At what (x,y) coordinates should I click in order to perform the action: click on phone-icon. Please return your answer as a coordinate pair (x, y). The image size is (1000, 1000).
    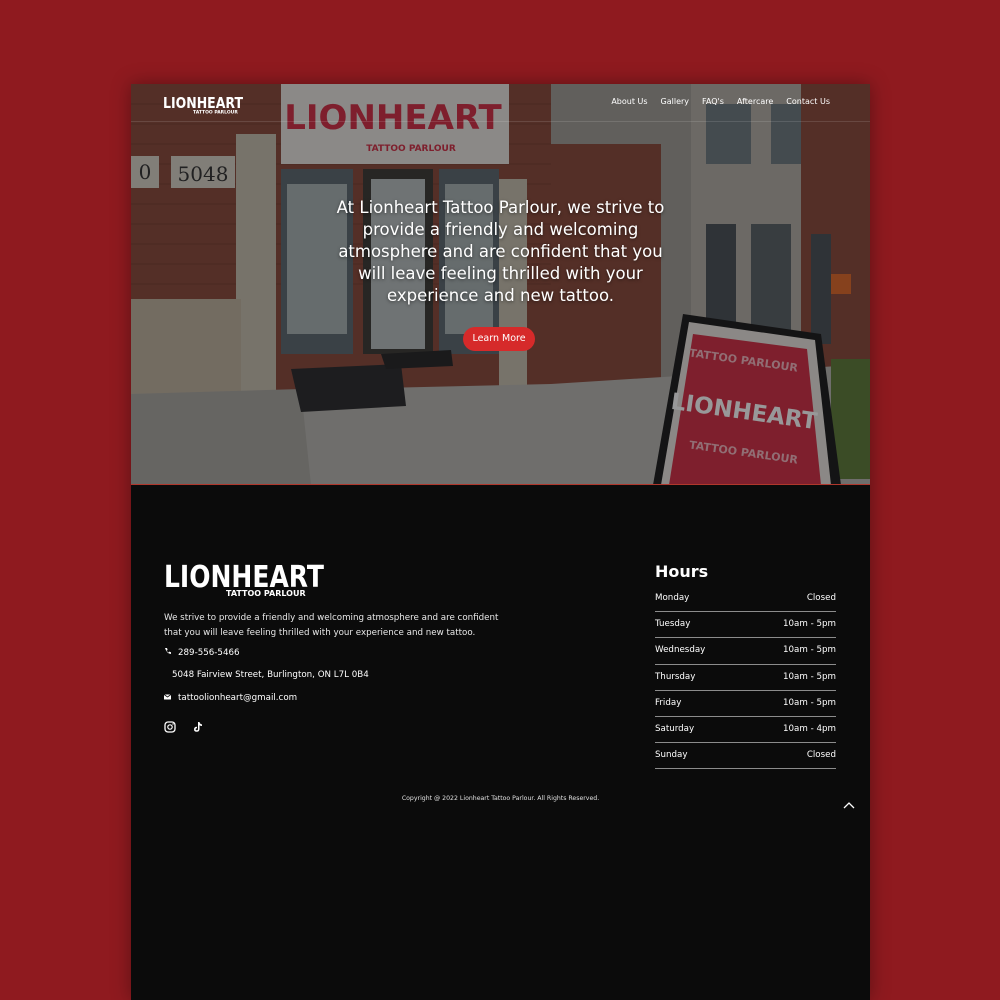
    Looking at the image, I should click on (169, 652).